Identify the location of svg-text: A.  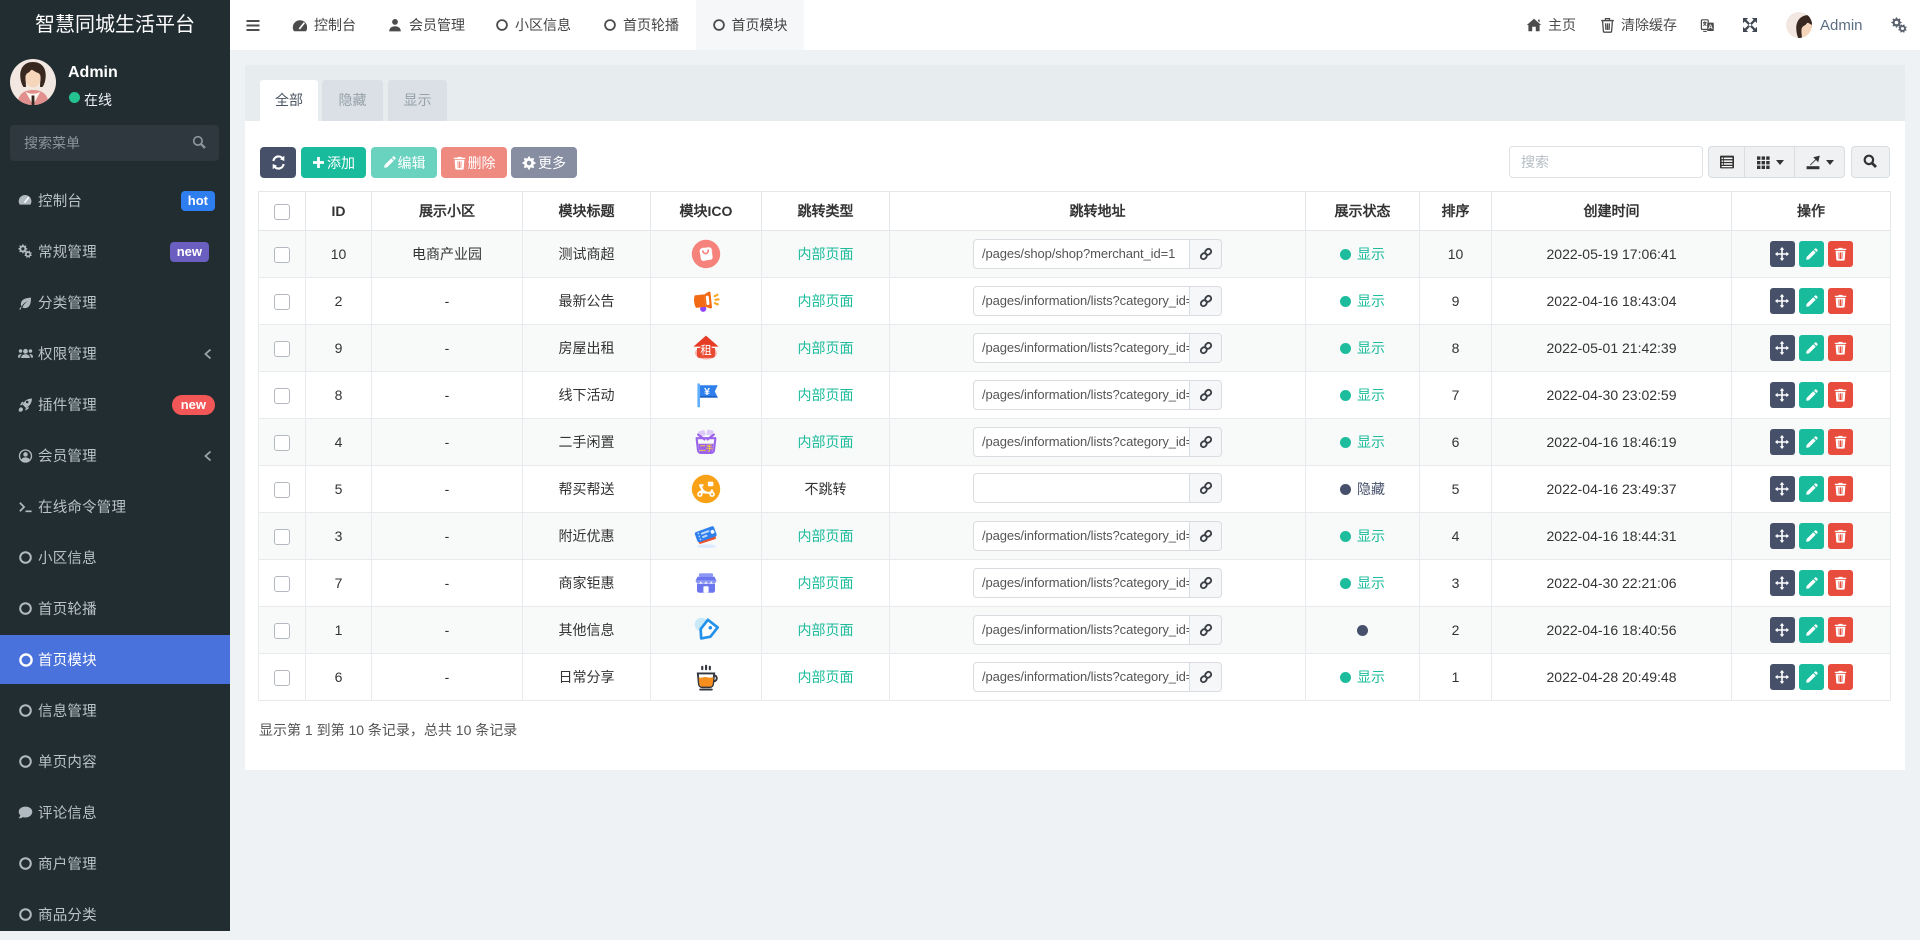
(1710, 27).